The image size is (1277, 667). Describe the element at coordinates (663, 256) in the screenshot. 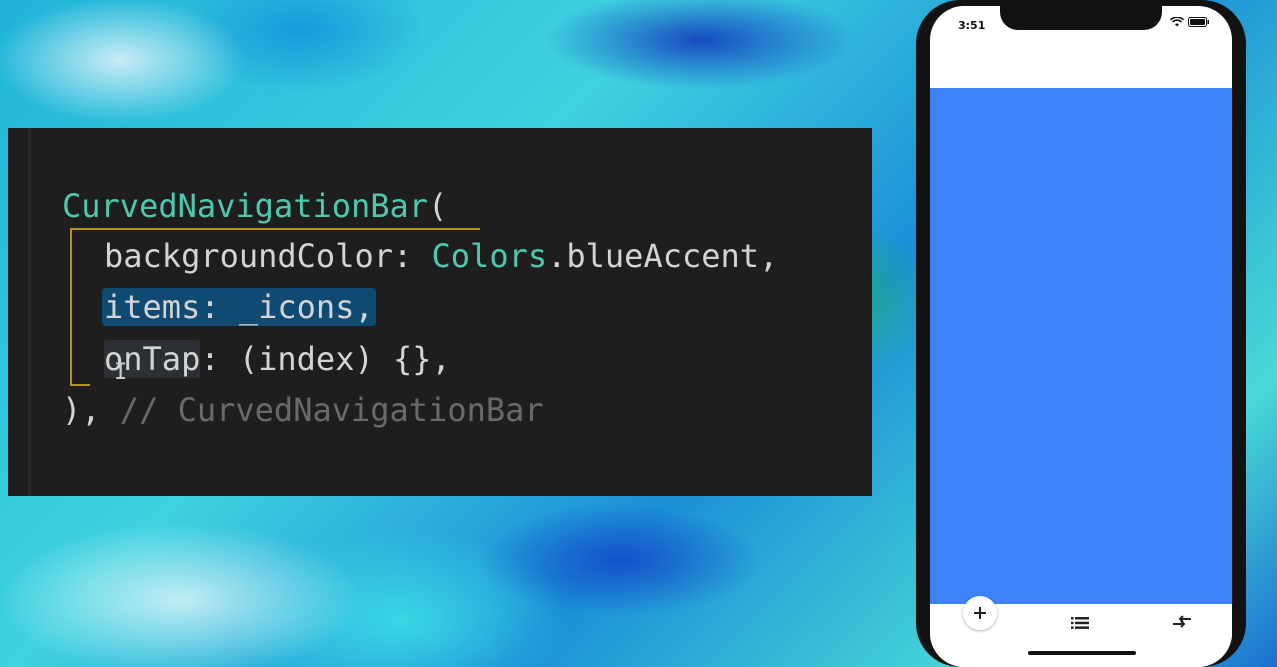

I see `blue-accent-token: .blueAccent,` at that location.